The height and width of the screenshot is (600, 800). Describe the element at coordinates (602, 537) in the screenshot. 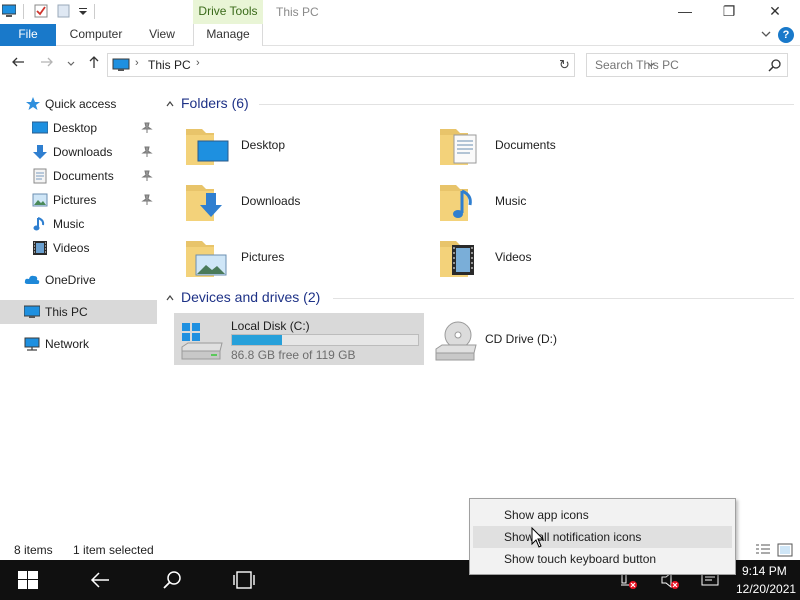

I see `menu-item-show-all-notification-icons: Show all notification icons` at that location.